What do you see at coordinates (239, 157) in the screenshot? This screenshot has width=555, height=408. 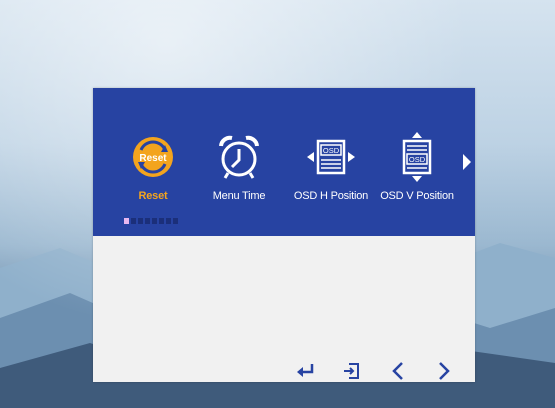 I see `alarm-clock-icon` at bounding box center [239, 157].